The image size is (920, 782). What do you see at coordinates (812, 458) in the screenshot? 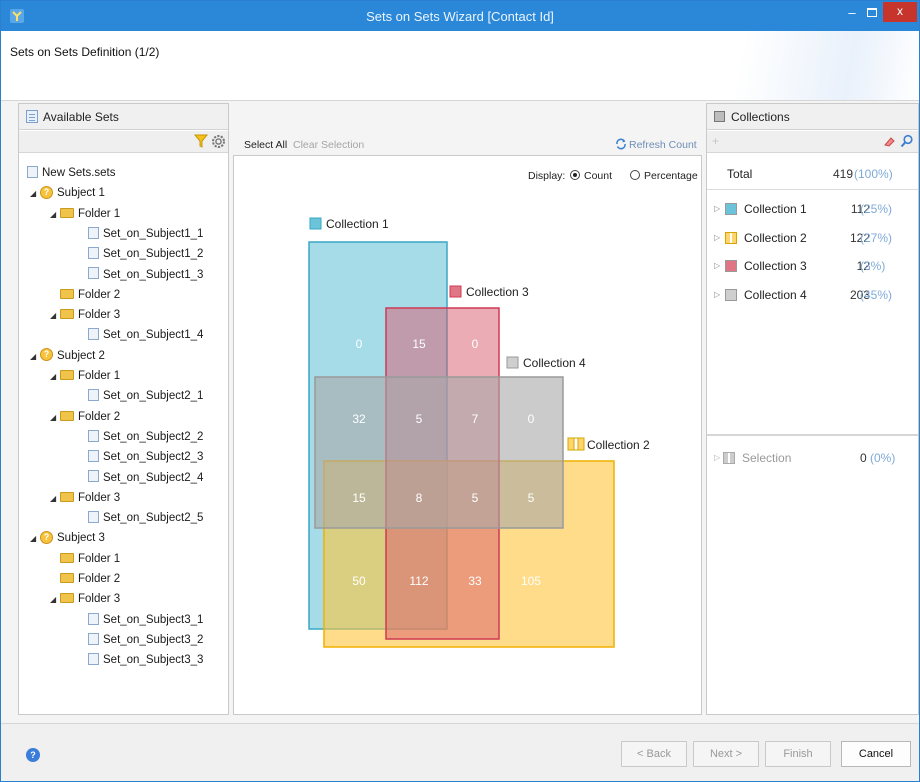
I see `selection-row: ▷ Selection 0 (0%)` at bounding box center [812, 458].